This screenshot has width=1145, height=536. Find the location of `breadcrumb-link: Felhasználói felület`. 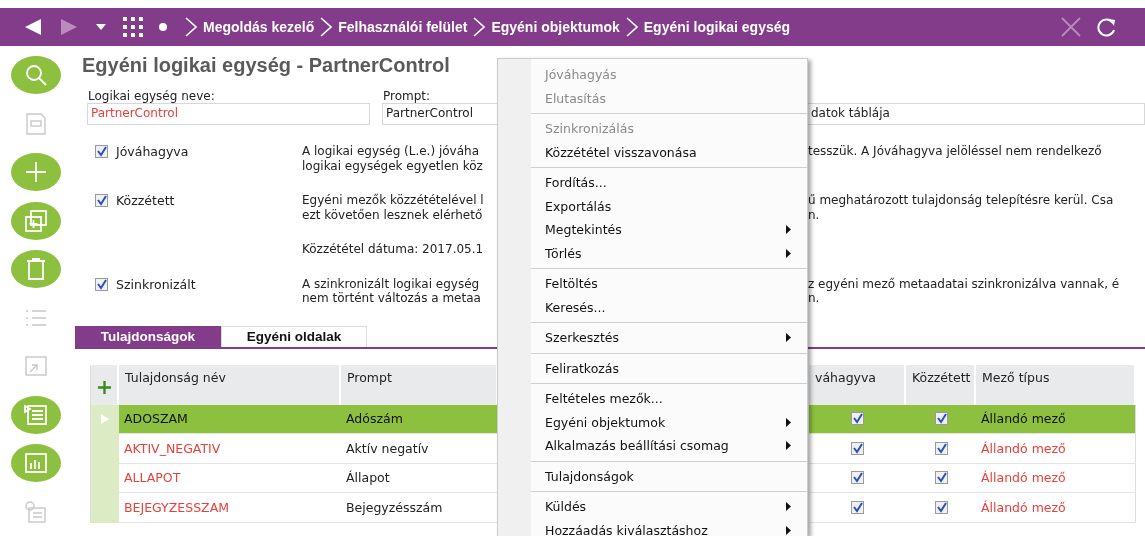

breadcrumb-link: Felhasználói felület is located at coordinates (403, 27).